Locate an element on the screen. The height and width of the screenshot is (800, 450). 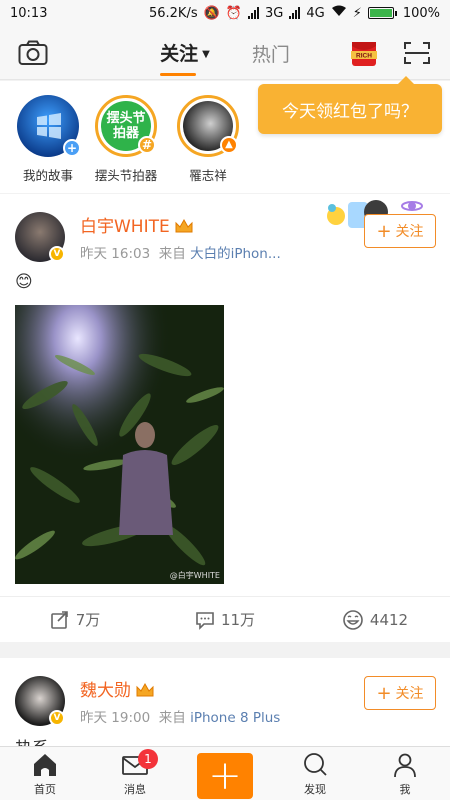
nav-profile: 我 is located at coordinates (405, 773).